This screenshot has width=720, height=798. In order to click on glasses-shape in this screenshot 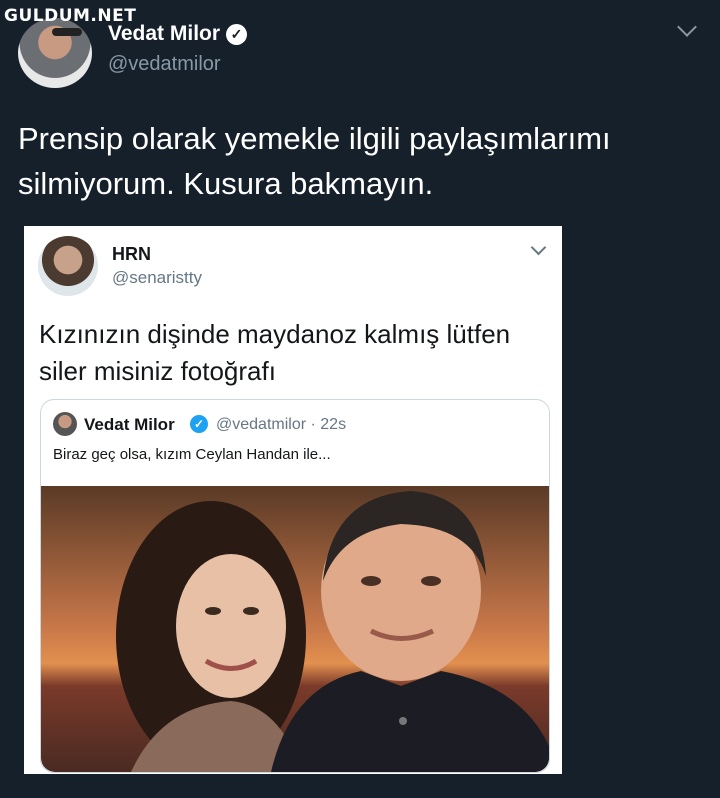, I will do `click(67, 32)`.